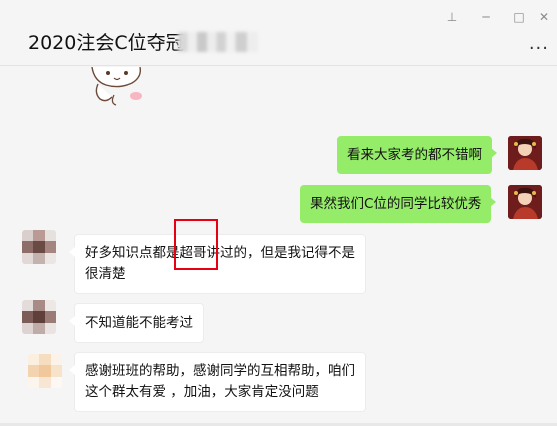 This screenshot has width=557, height=426. What do you see at coordinates (119, 87) in the screenshot?
I see `sticker-image` at bounding box center [119, 87].